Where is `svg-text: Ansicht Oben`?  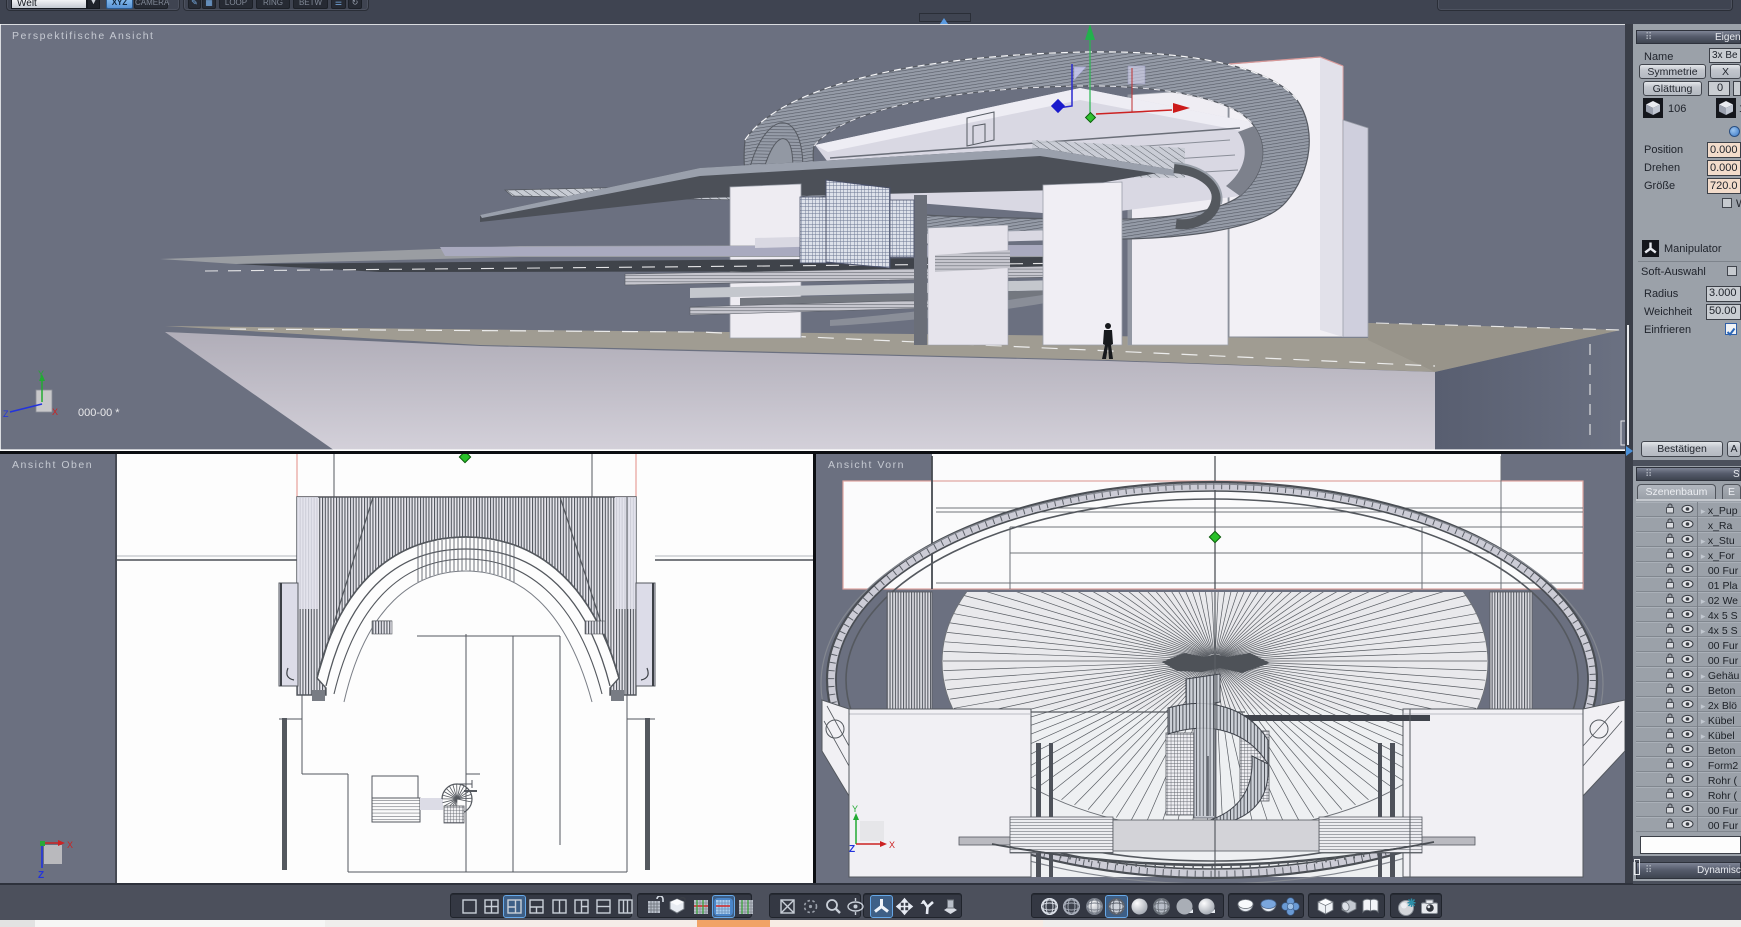 svg-text: Ansicht Oben is located at coordinates (52, 465).